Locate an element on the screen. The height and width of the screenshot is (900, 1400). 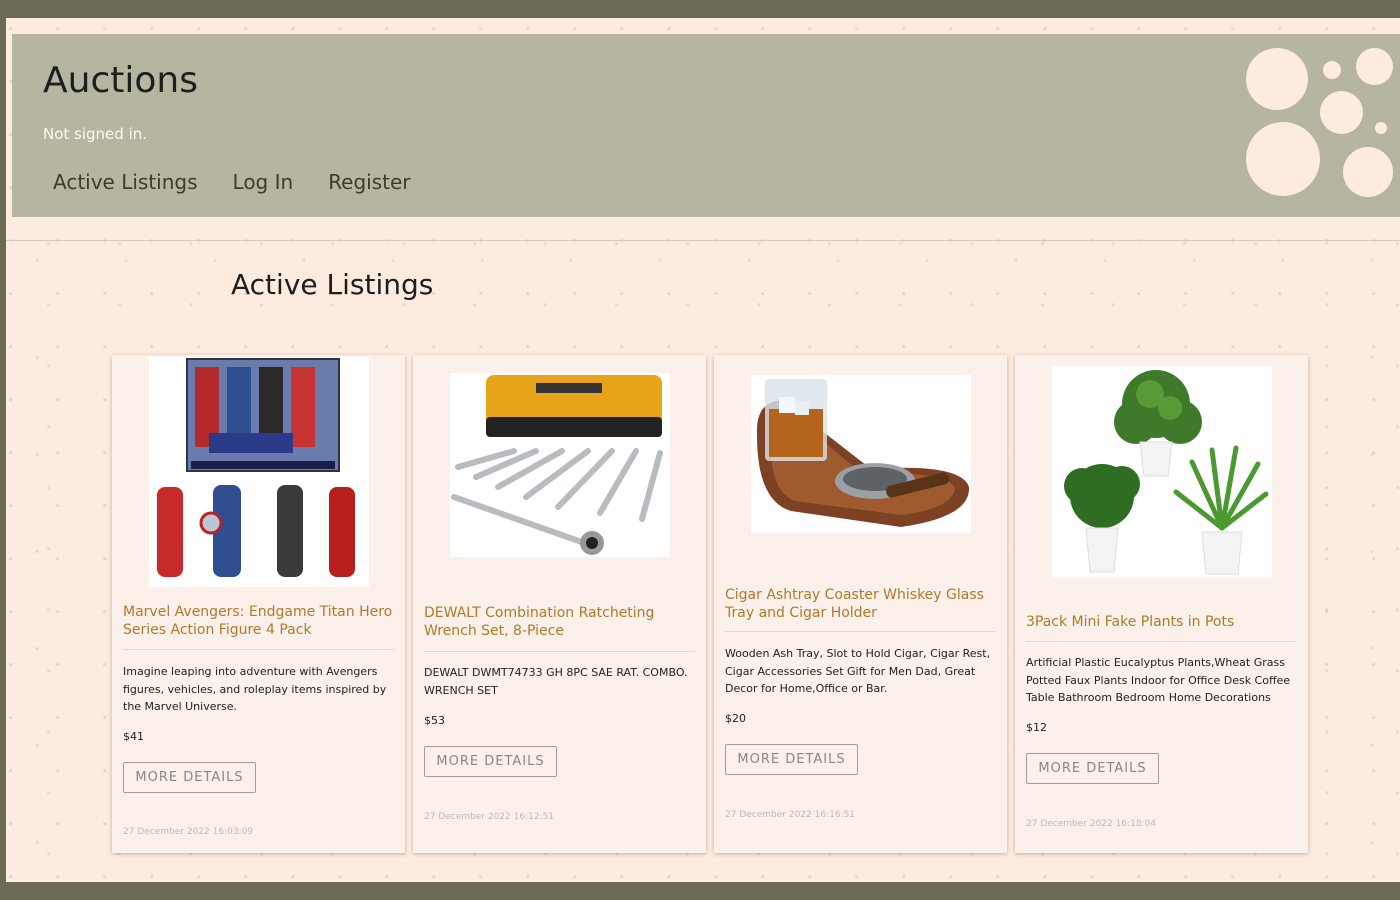
listing-date: 27 December 2022 16:03:09 is located at coordinates (188, 832).